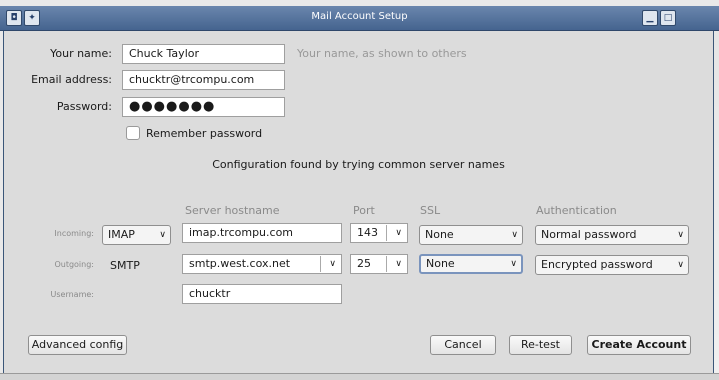 This screenshot has width=719, height=380. I want to click on email-input: chucktr@trcompu.com, so click(203, 80).